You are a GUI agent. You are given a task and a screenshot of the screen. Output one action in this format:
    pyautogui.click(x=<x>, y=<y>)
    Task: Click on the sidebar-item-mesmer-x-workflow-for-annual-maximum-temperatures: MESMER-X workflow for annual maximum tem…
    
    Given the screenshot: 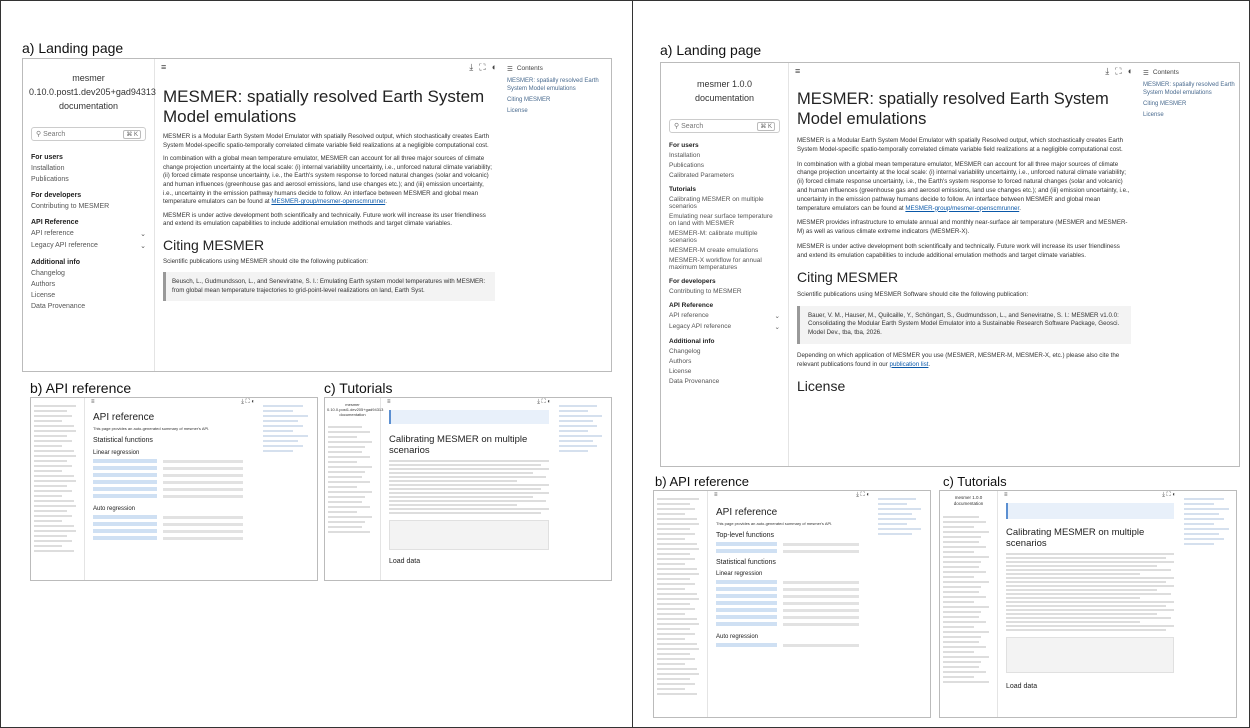 What is the action you would take?
    pyautogui.click(x=724, y=264)
    